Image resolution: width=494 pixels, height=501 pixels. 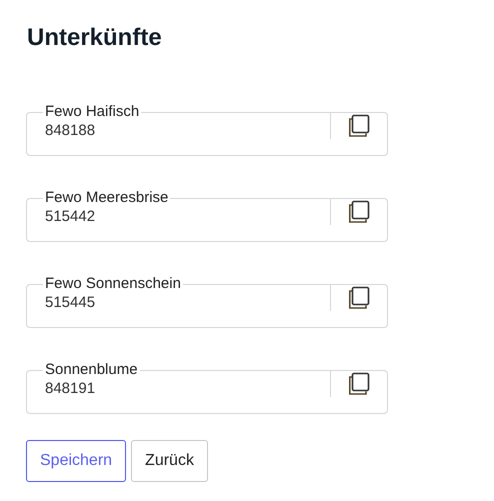 I want to click on field-label: Fewo Sonnenschein, so click(x=113, y=284).